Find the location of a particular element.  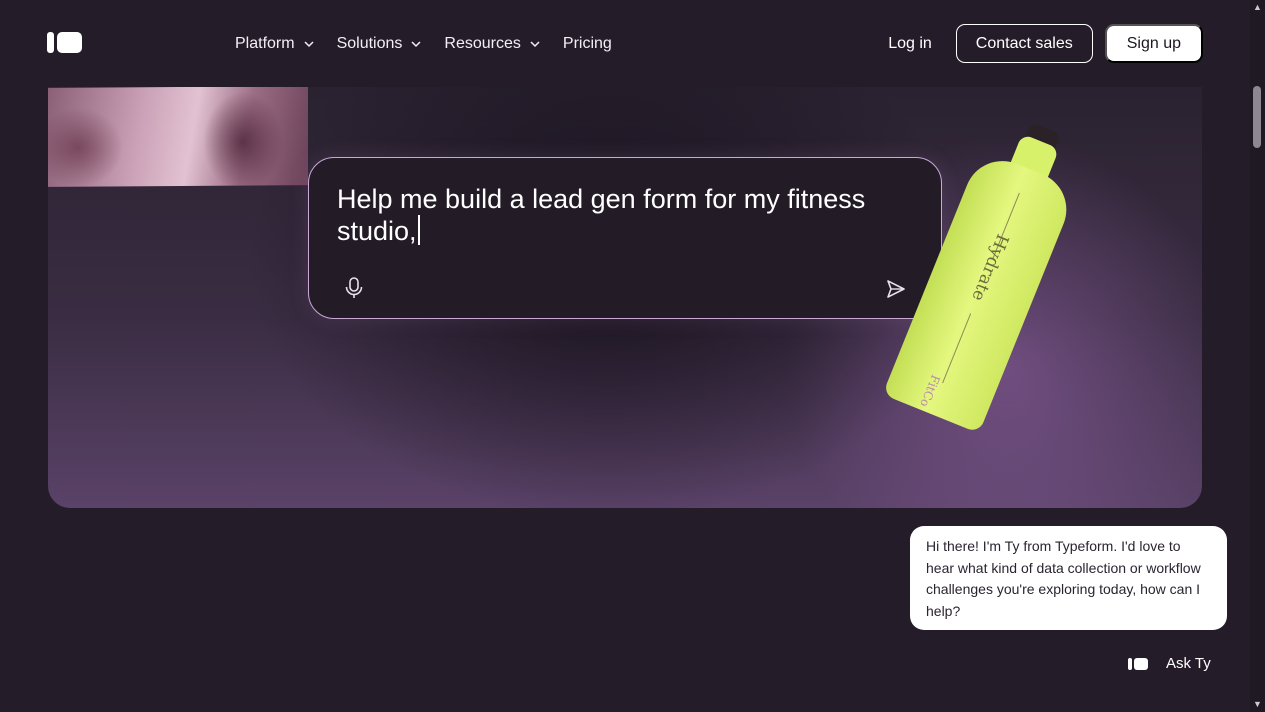

contact-sales-button: Contact sales is located at coordinates (1024, 43).